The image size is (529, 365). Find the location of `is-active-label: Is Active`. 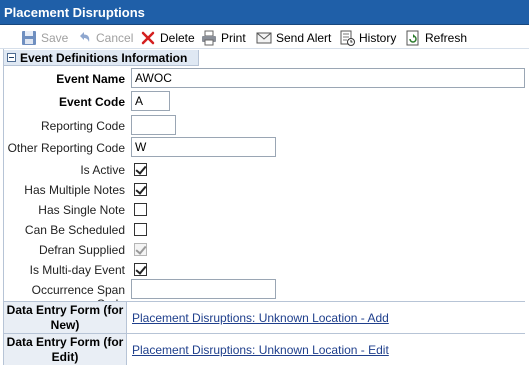

is-active-label: Is Active is located at coordinates (102, 170).